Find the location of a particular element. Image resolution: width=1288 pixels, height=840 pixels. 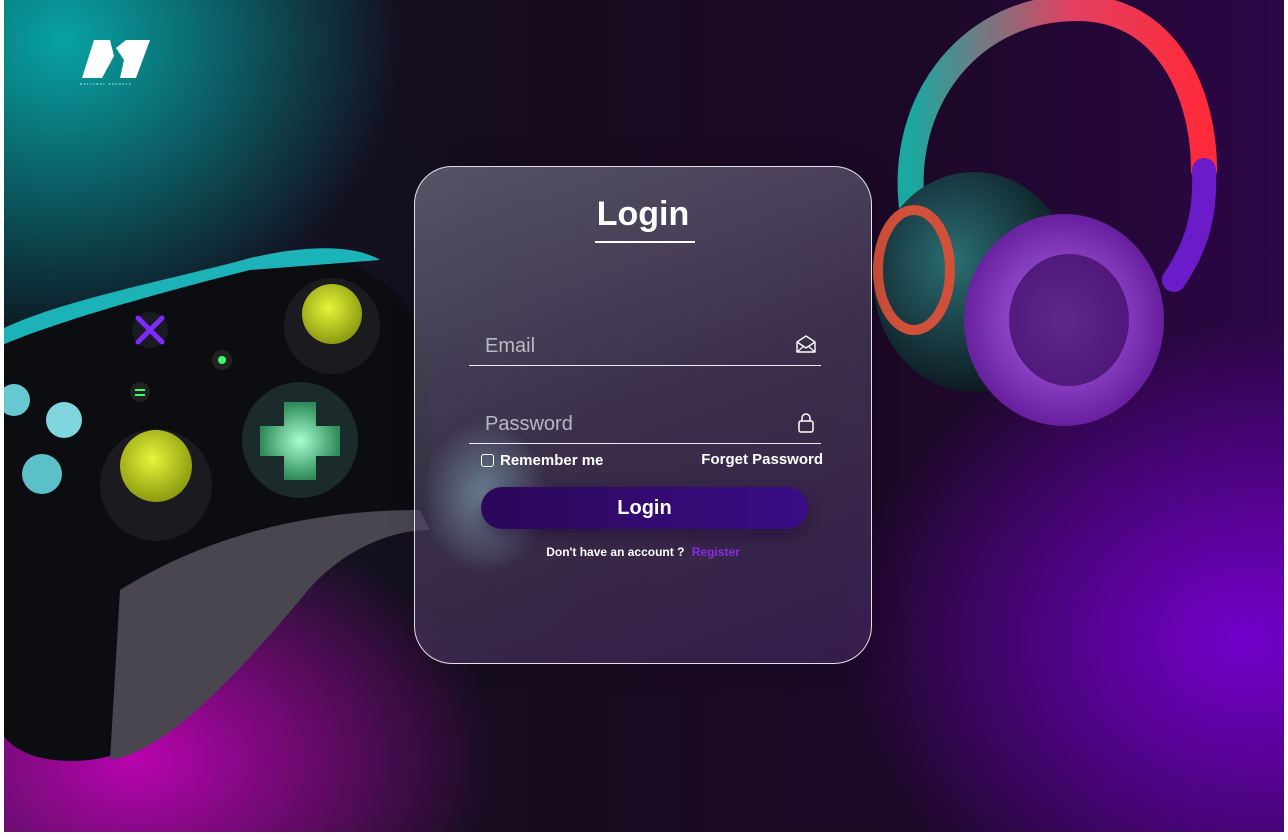

login-options-row: Remember me Forget Password is located at coordinates (652, 461).